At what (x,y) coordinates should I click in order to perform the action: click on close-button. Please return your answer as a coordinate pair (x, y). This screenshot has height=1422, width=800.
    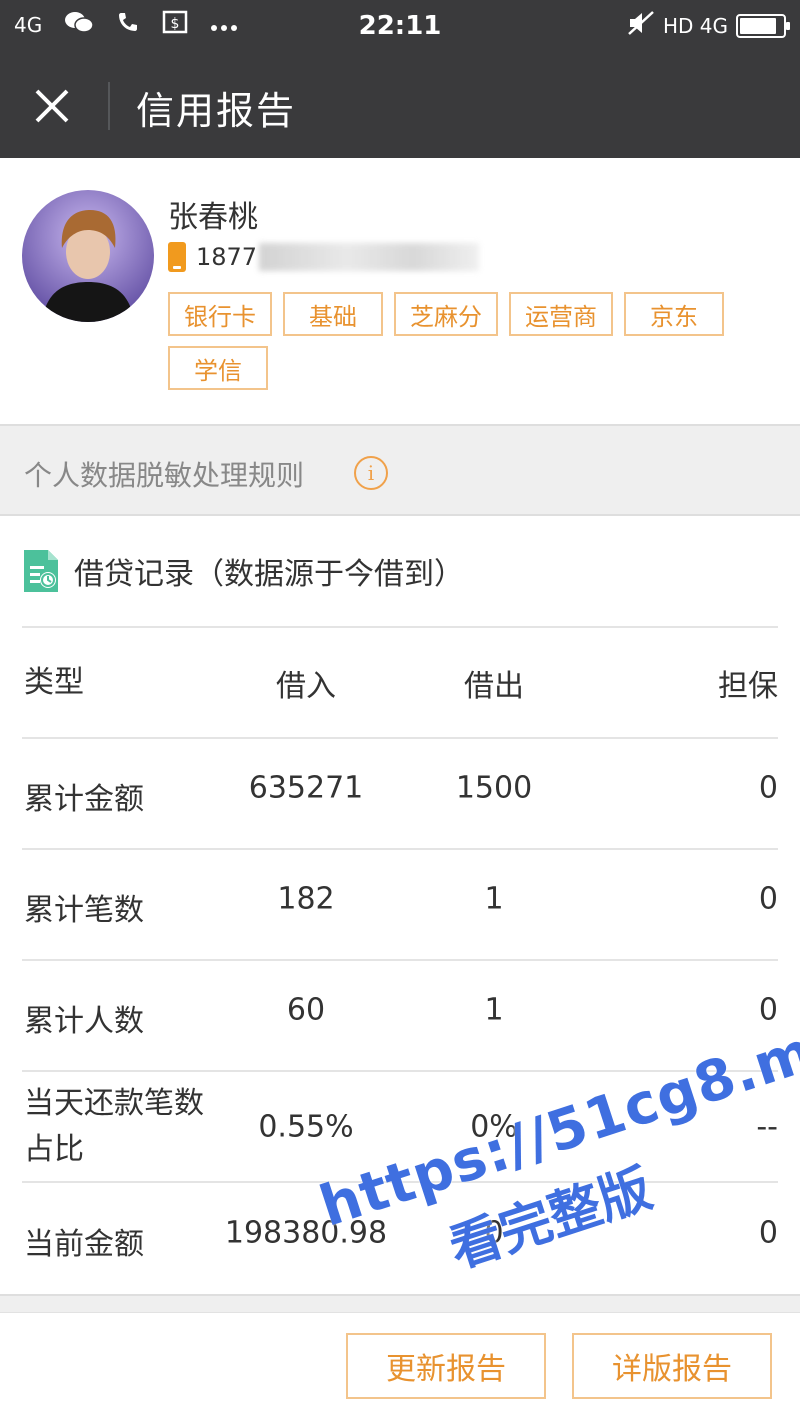
    Looking at the image, I should click on (52, 106).